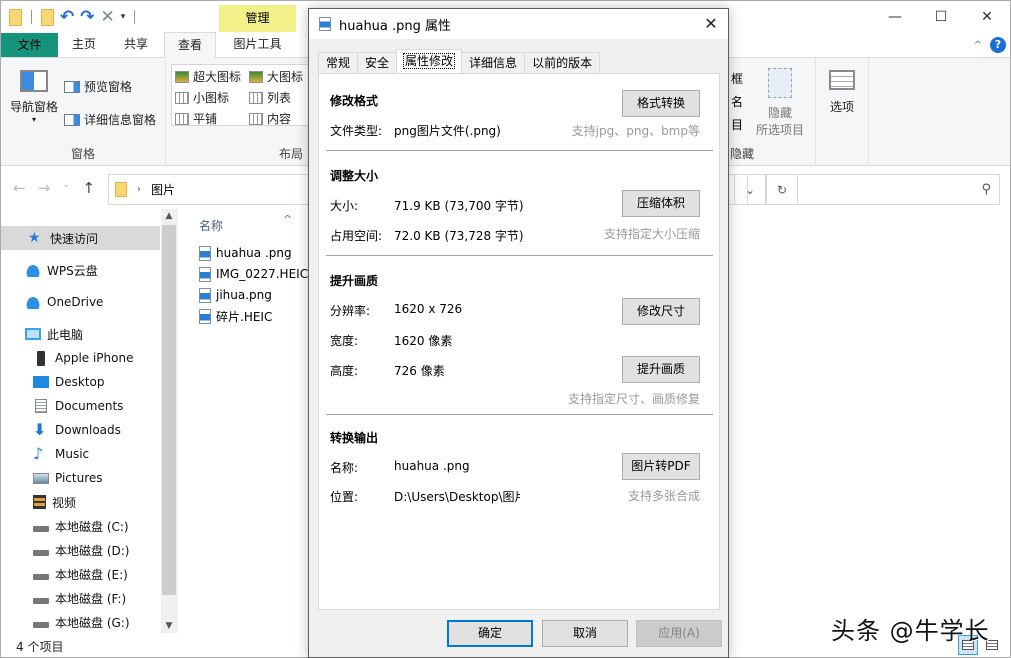  What do you see at coordinates (518, 24) in the screenshot?
I see `dialog-title-bar: huahua .png 属性 ✕` at bounding box center [518, 24].